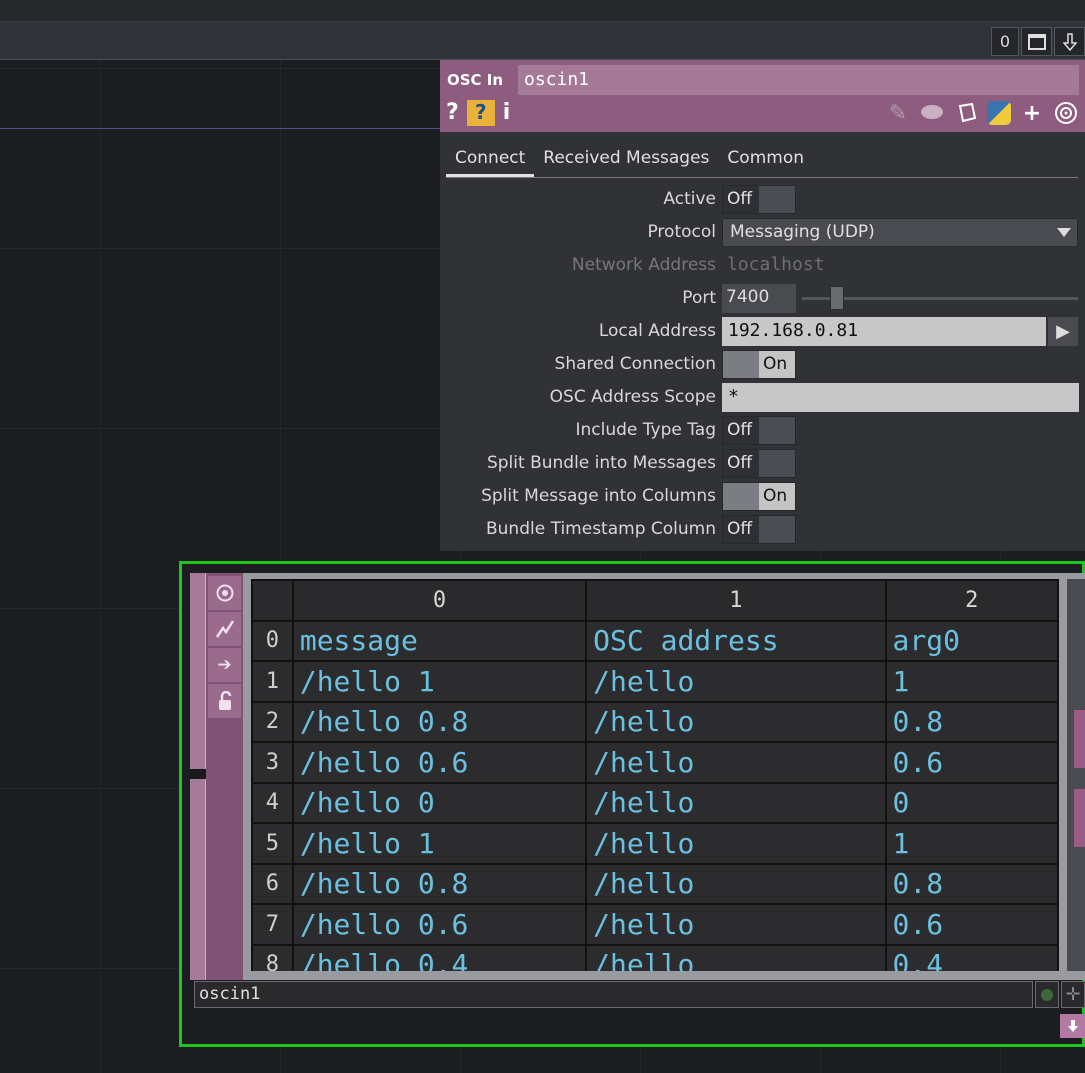 Image resolution: width=1085 pixels, height=1073 pixels. Describe the element at coordinates (932, 113) in the screenshot. I see `comment-icon` at that location.